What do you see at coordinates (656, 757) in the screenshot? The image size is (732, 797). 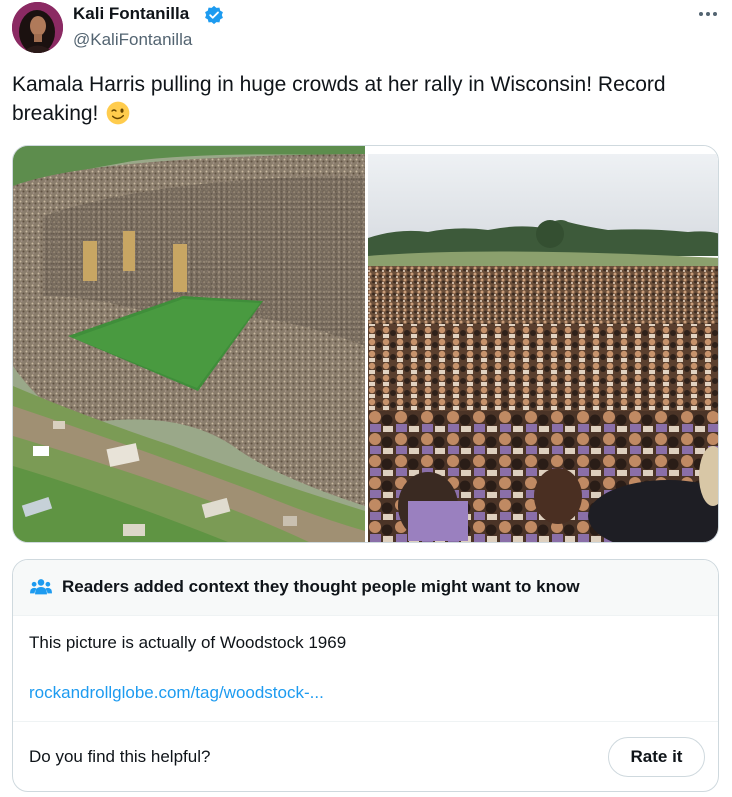 I see `rate-it-button: Rate it` at bounding box center [656, 757].